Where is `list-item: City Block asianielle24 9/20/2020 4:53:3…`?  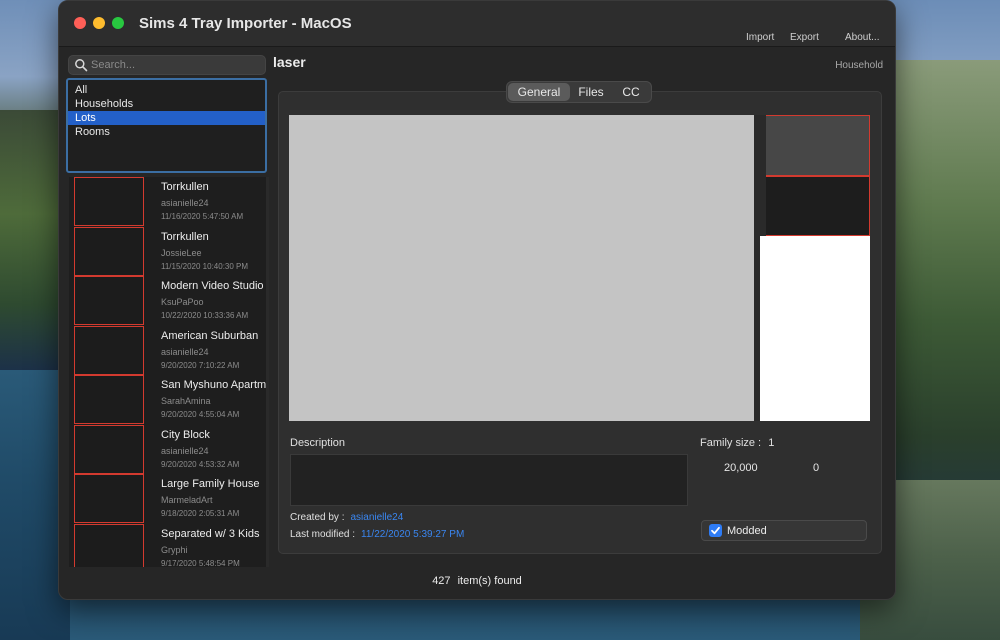
list-item: City Block asianielle24 9/20/2020 4:53:3… is located at coordinates (169, 449).